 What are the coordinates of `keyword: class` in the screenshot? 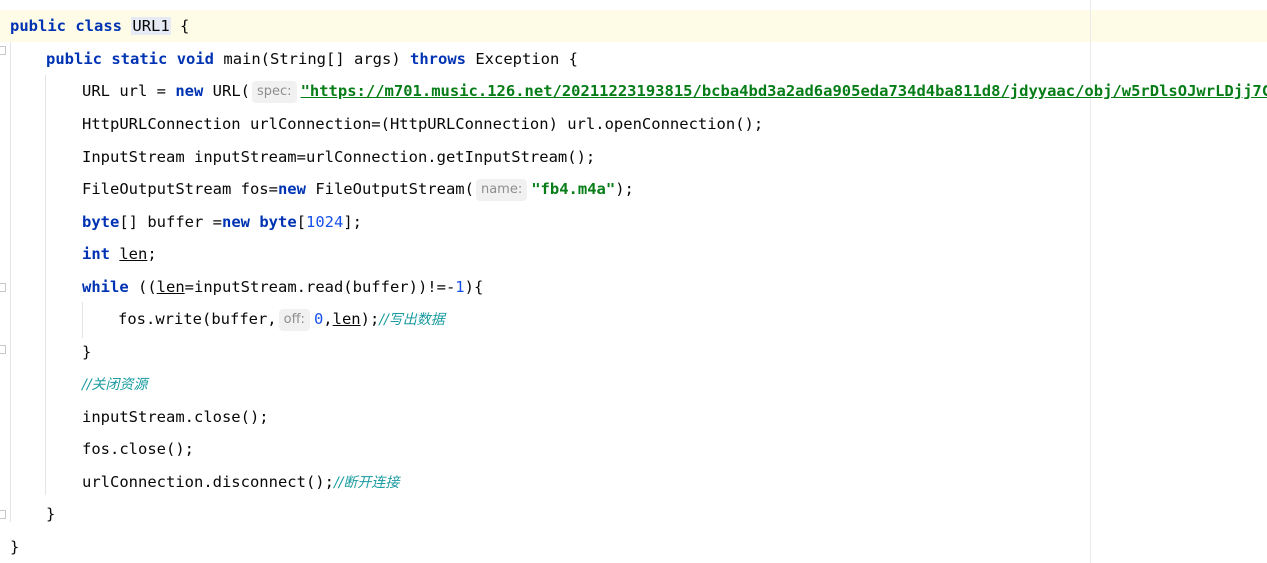 It's located at (99, 26).